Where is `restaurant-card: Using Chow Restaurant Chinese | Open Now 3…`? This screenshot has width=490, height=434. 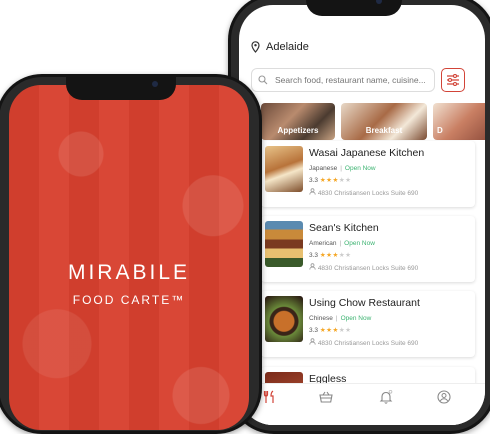 restaurant-card: Using Chow Restaurant Chinese | Open Now 3… is located at coordinates (368, 324).